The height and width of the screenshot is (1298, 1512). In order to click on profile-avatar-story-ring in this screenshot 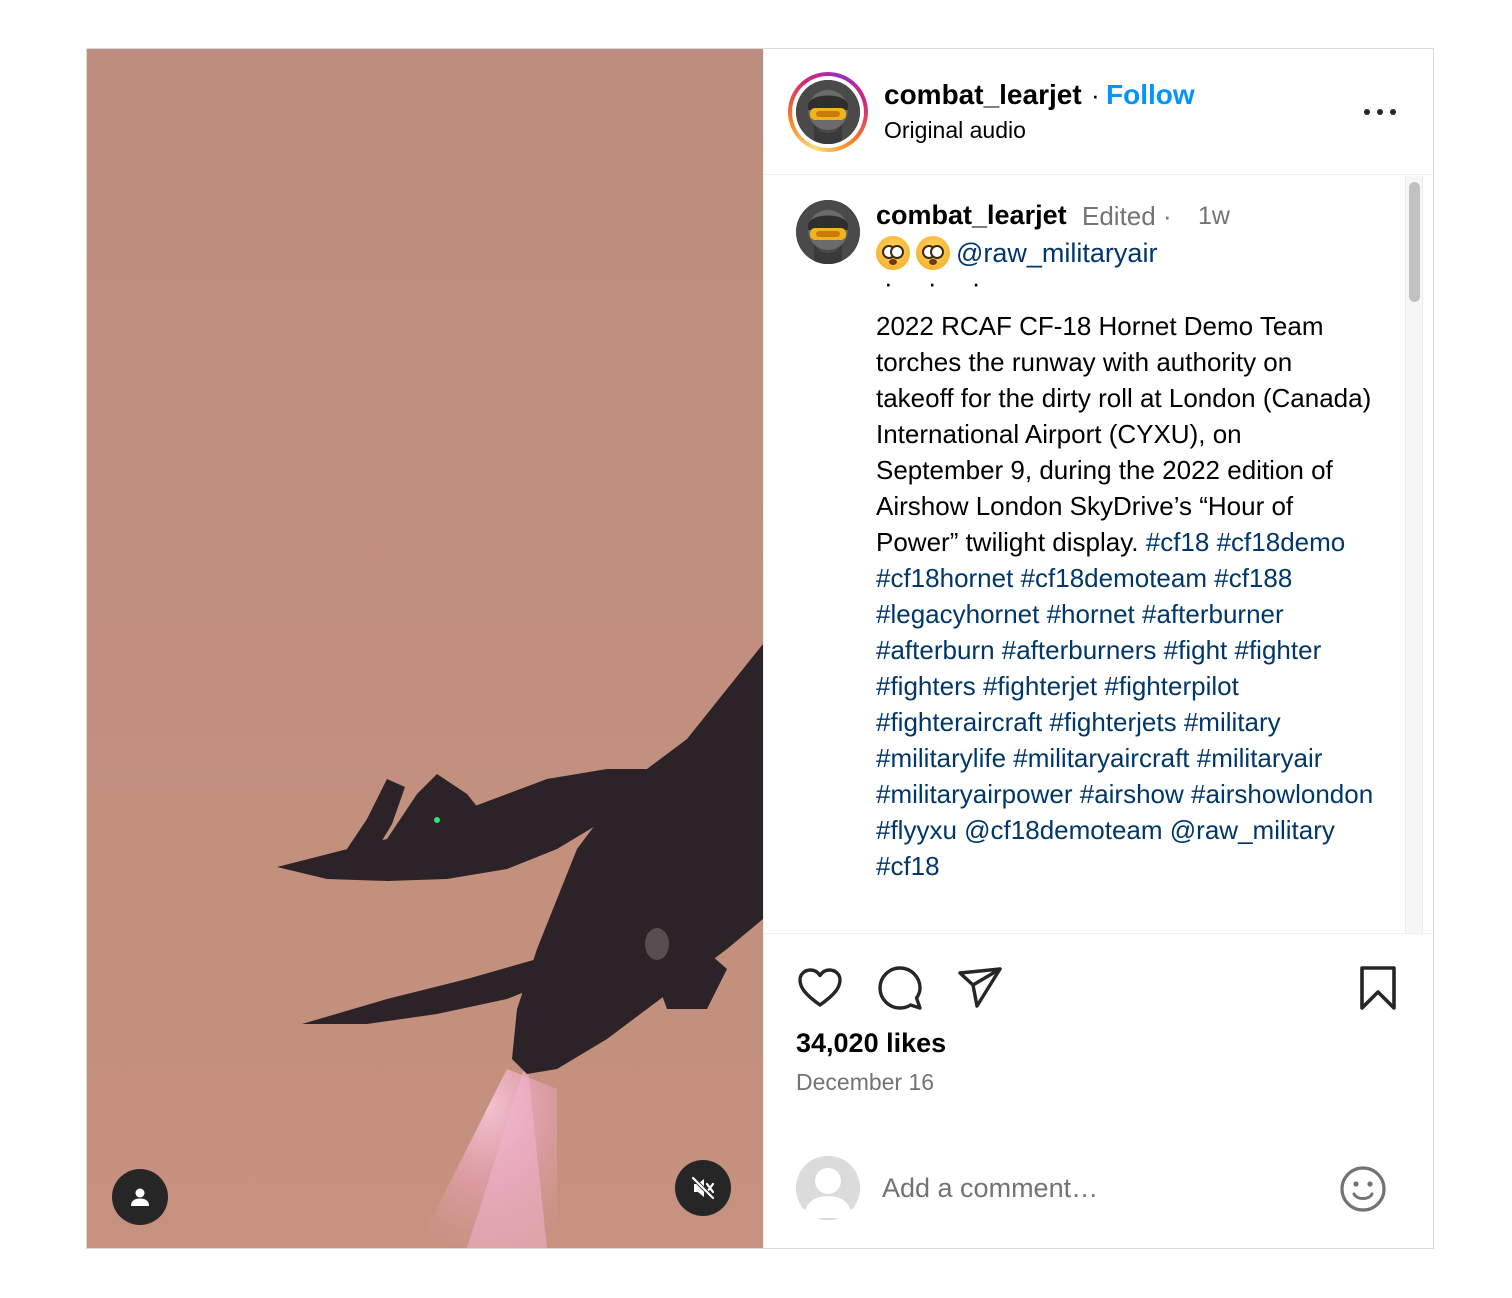, I will do `click(828, 112)`.